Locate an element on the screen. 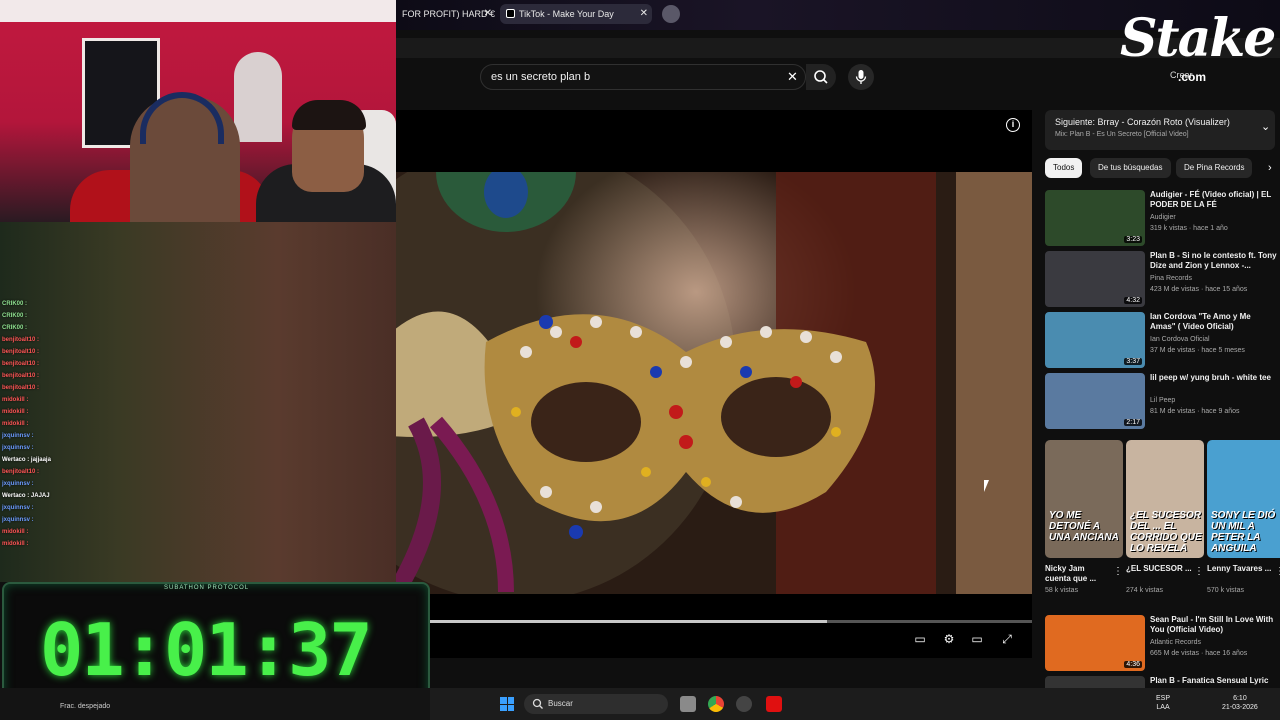 Image resolution: width=1280 pixels, height=720 pixels. video-channel: Pina Records is located at coordinates (1171, 278).